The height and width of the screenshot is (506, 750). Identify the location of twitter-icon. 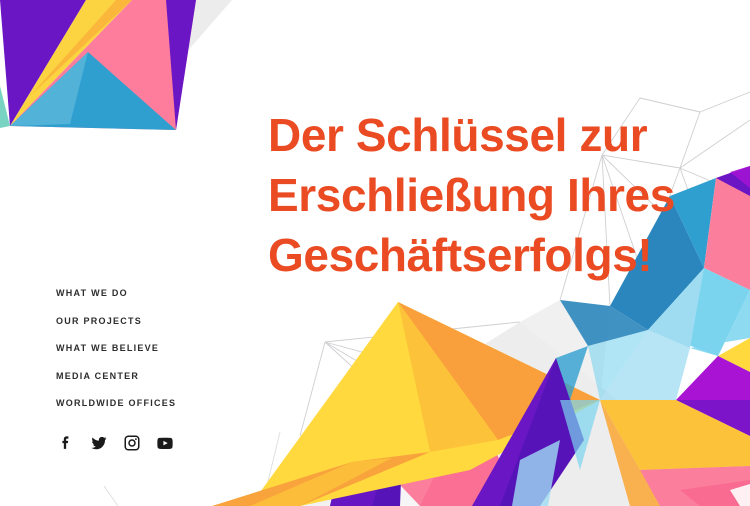
(99, 443).